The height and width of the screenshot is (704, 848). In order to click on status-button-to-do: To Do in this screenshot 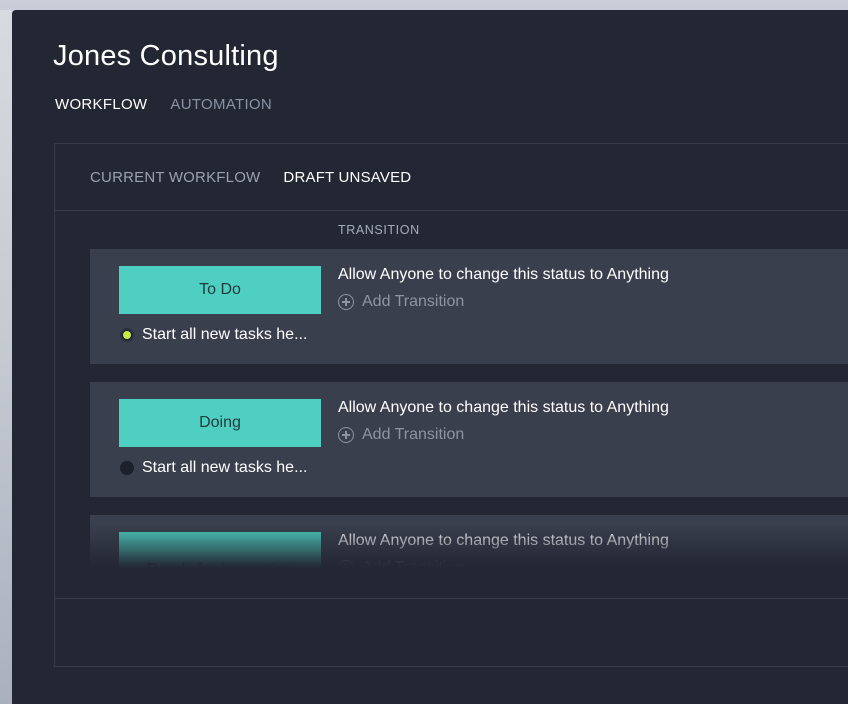, I will do `click(220, 290)`.